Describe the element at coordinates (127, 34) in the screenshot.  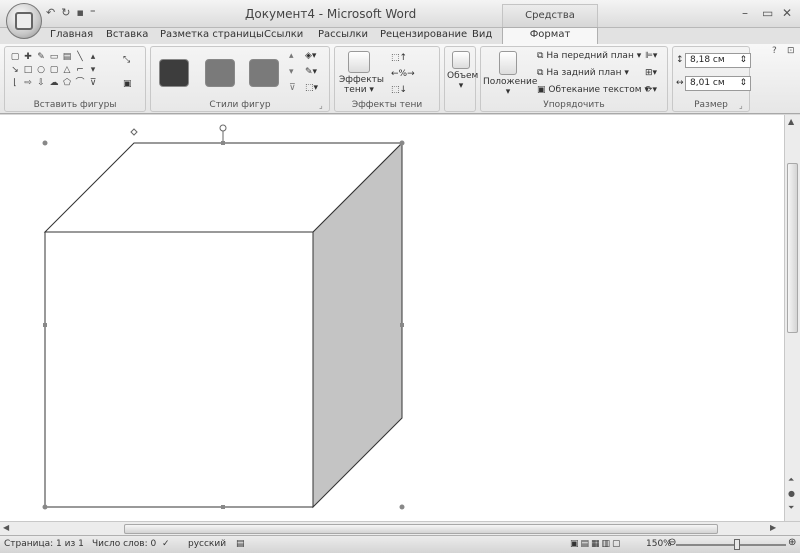
I see `tab-insert: Вставка` at that location.